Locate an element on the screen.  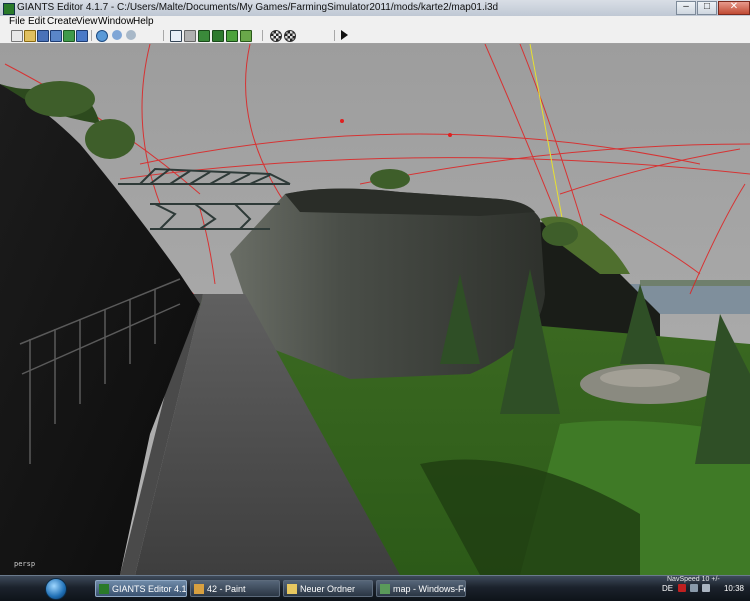
camera-label: persp is located at coordinates (25, 564).